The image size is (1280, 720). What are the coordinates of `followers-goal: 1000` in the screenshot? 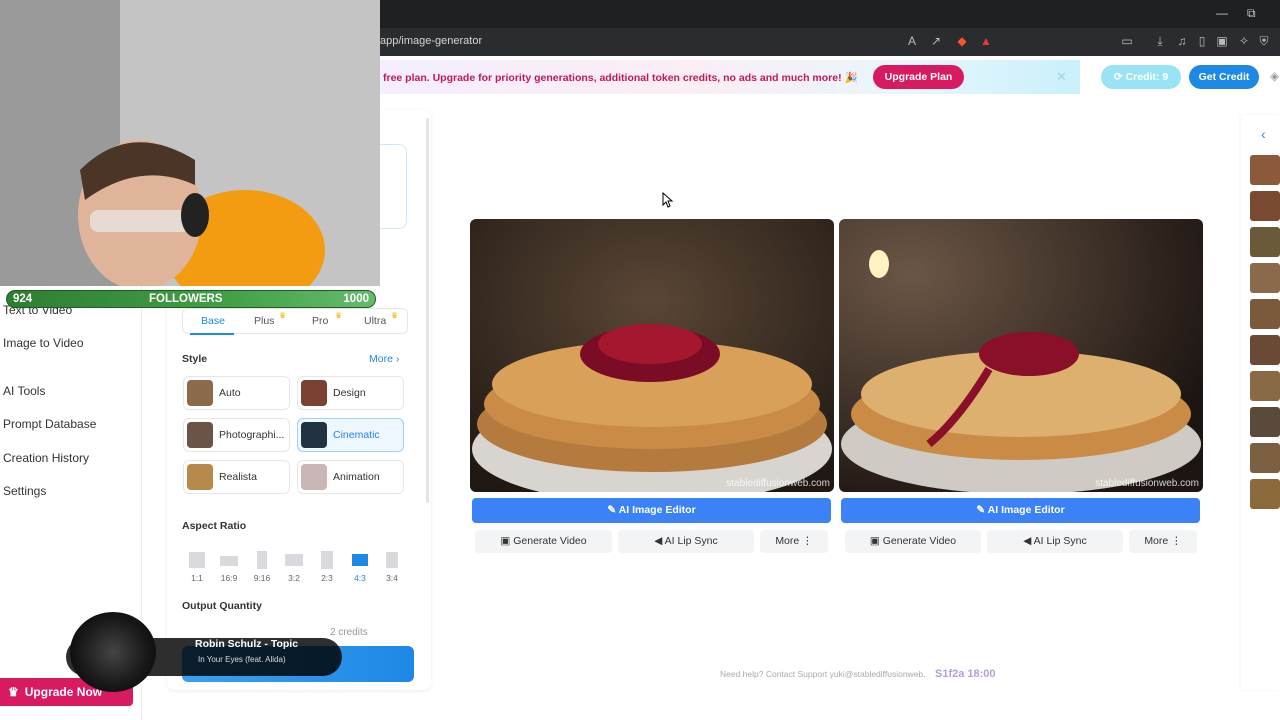 It's located at (356, 299).